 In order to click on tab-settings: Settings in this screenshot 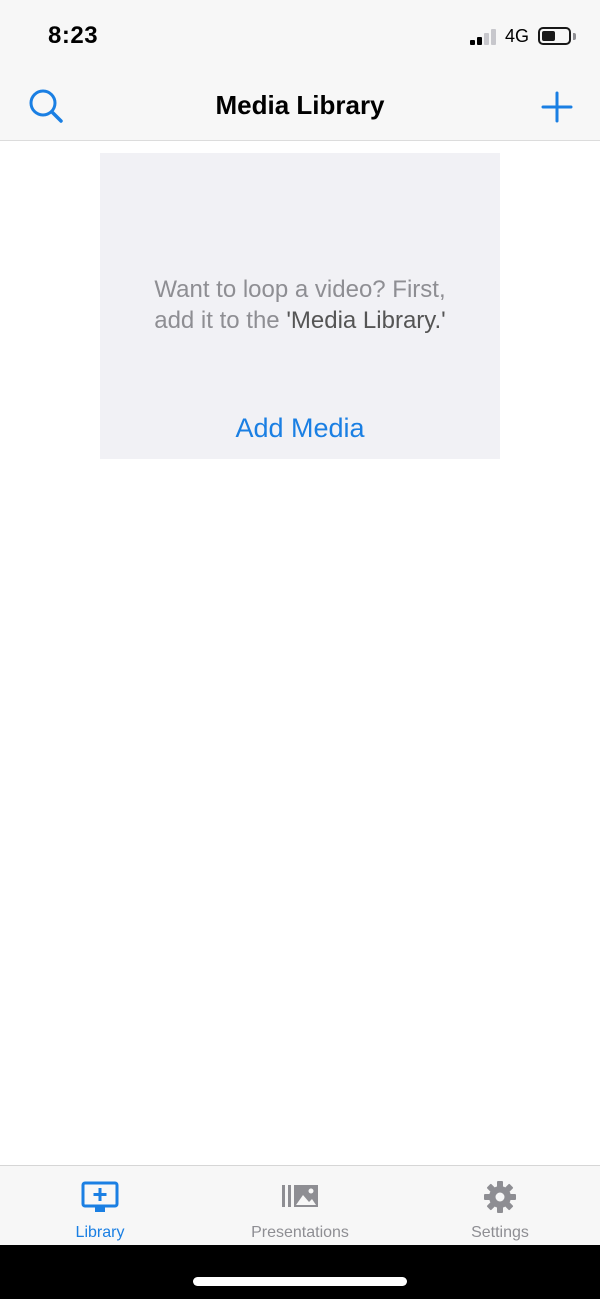, I will do `click(500, 1206)`.